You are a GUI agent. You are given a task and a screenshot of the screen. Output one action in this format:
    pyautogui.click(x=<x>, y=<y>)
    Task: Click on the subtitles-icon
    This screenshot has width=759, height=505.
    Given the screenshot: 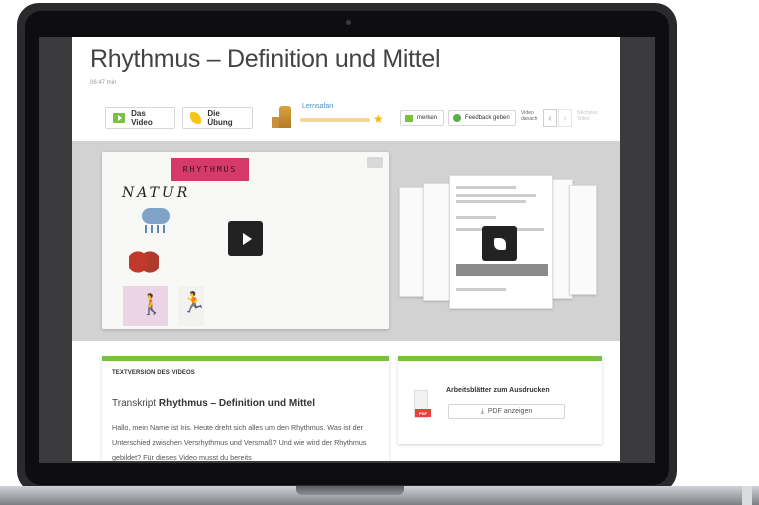 What is the action you would take?
    pyautogui.click(x=375, y=162)
    